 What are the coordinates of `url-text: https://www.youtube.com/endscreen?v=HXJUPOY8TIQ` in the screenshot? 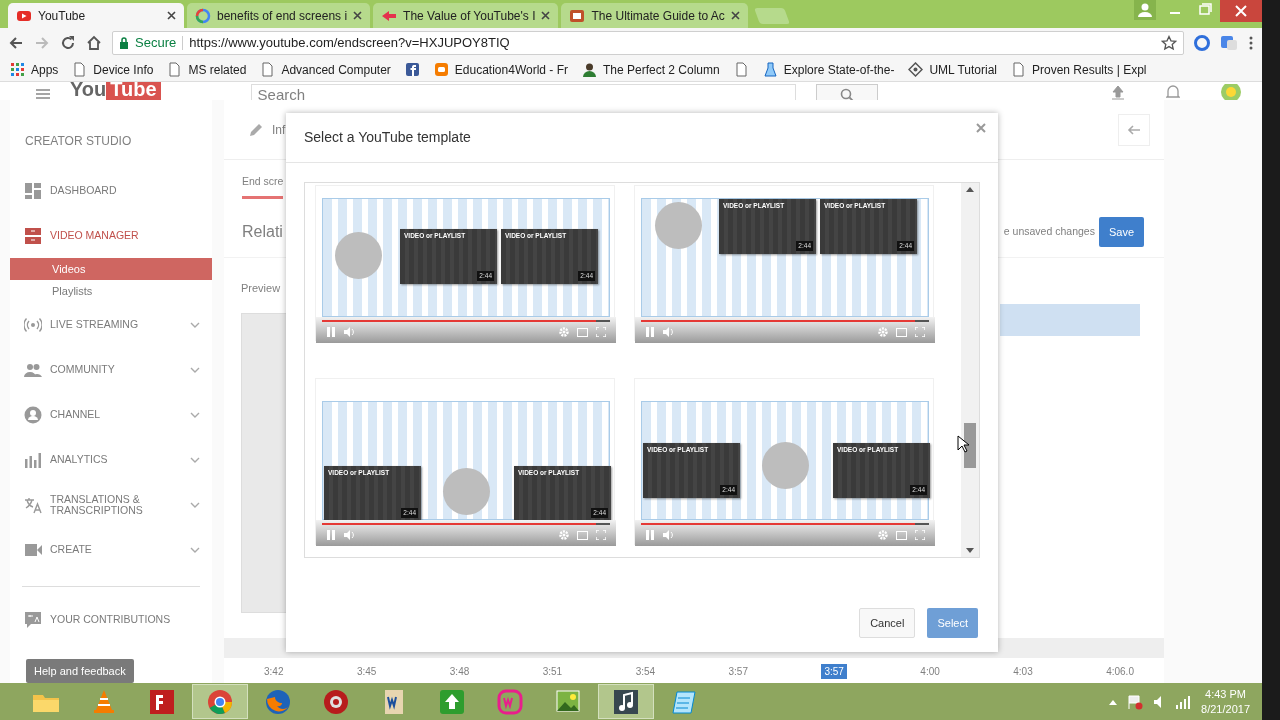 It's located at (350, 43).